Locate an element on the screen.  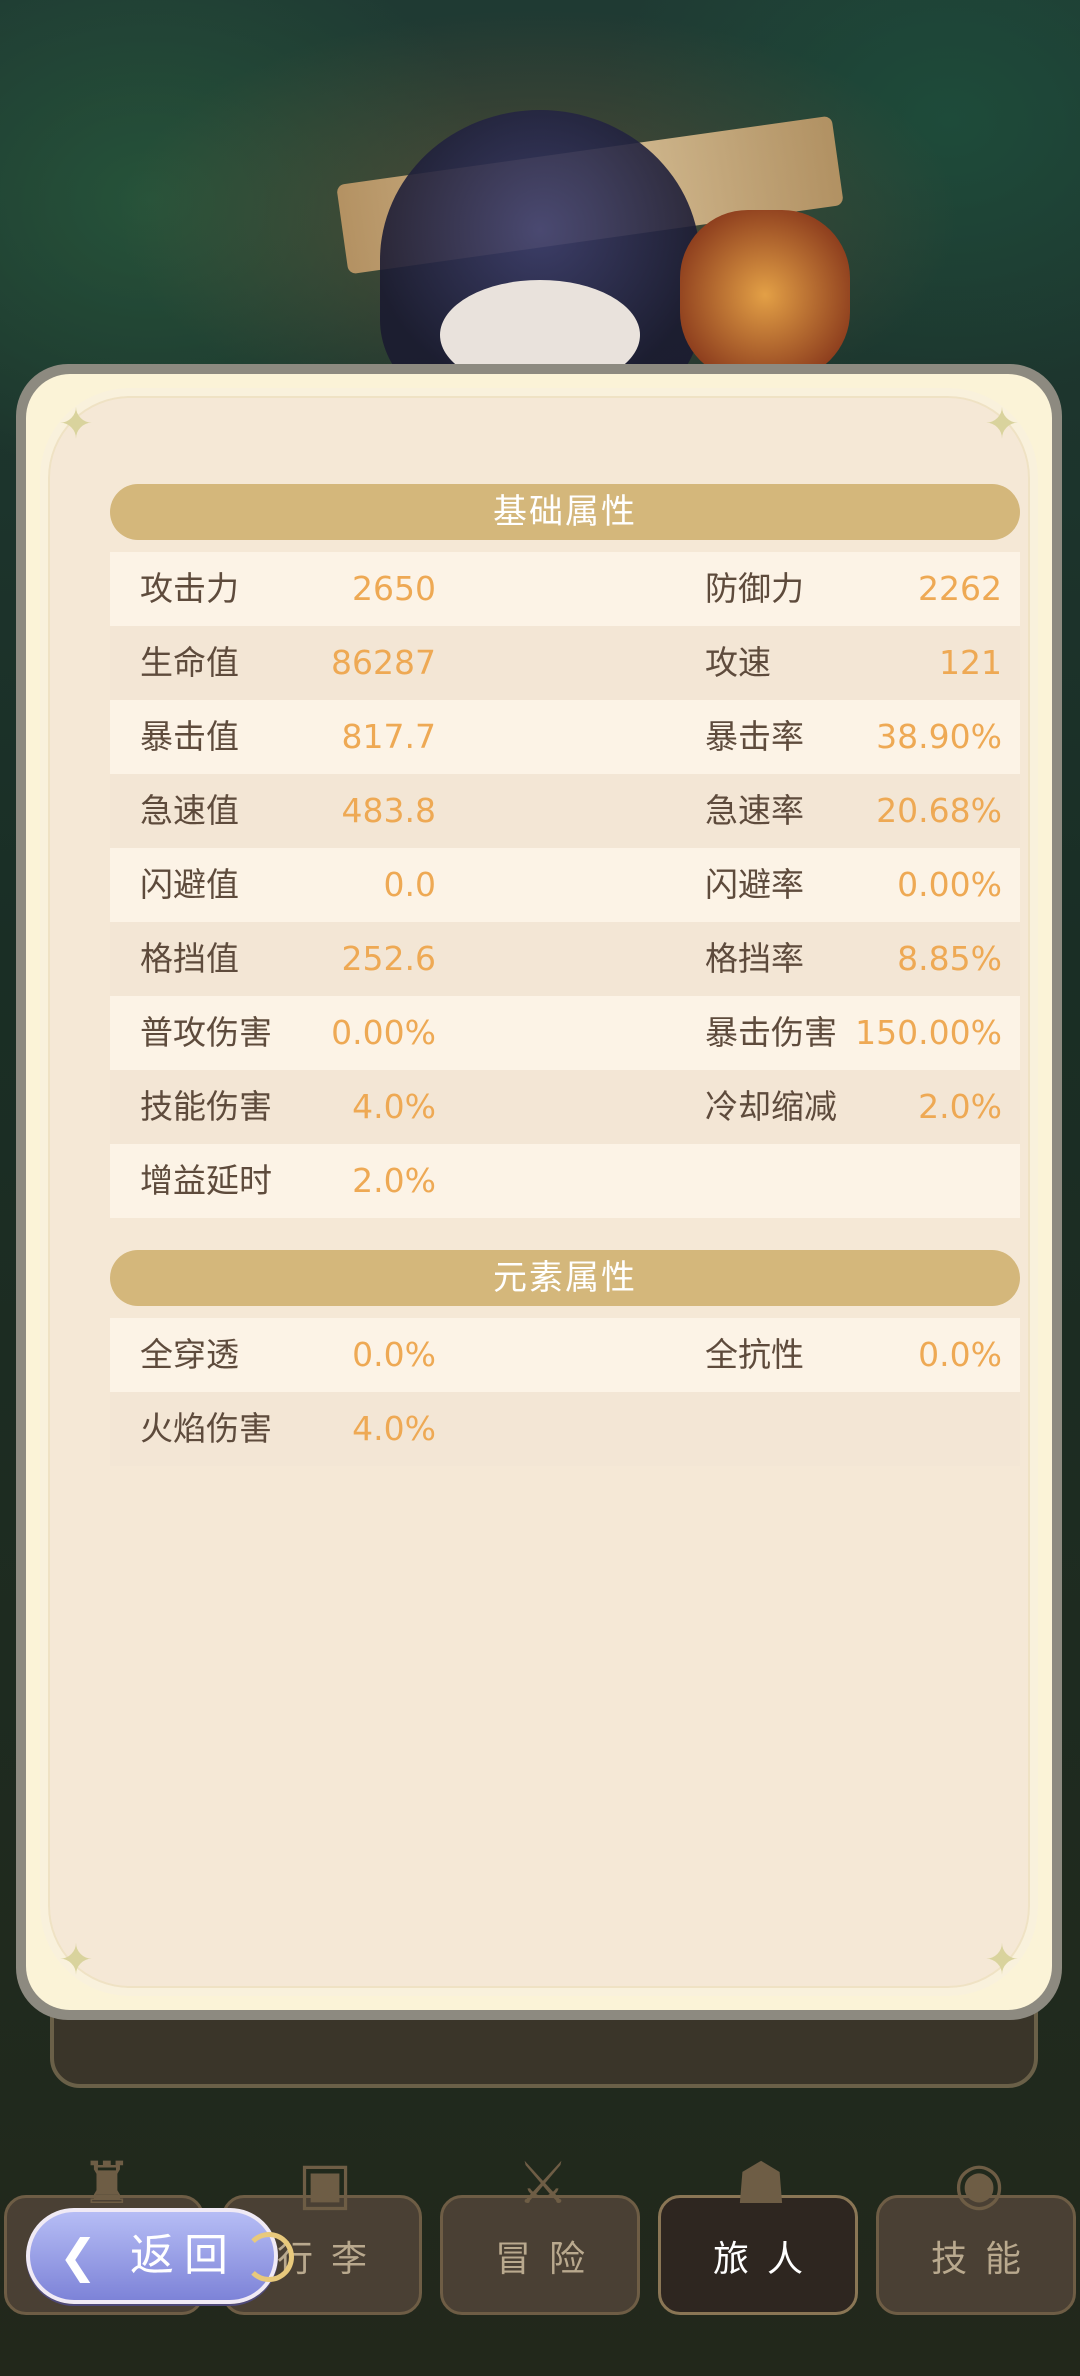
attribute-label: 攻速 is located at coordinates (738, 662).